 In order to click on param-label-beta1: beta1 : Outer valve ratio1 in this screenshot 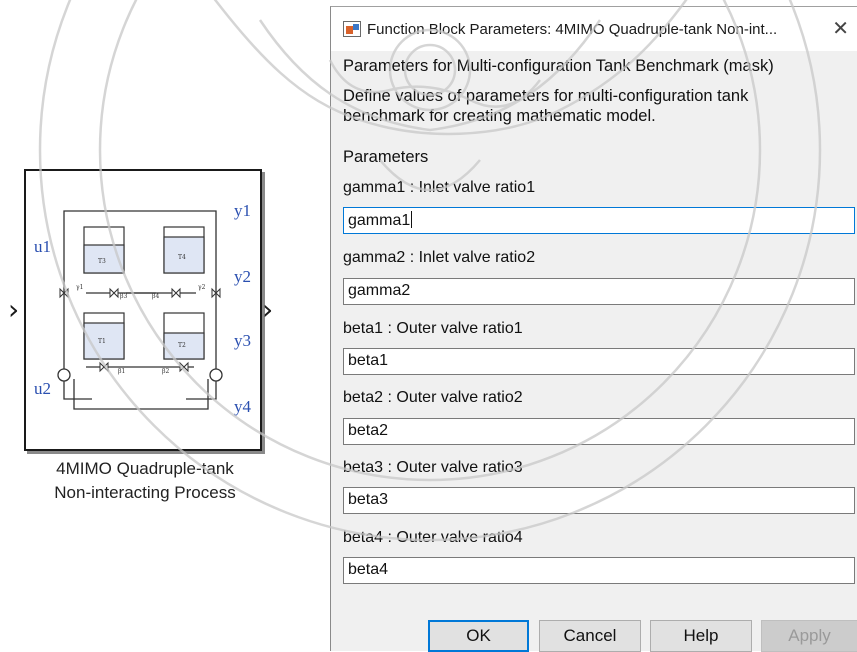, I will do `click(433, 328)`.